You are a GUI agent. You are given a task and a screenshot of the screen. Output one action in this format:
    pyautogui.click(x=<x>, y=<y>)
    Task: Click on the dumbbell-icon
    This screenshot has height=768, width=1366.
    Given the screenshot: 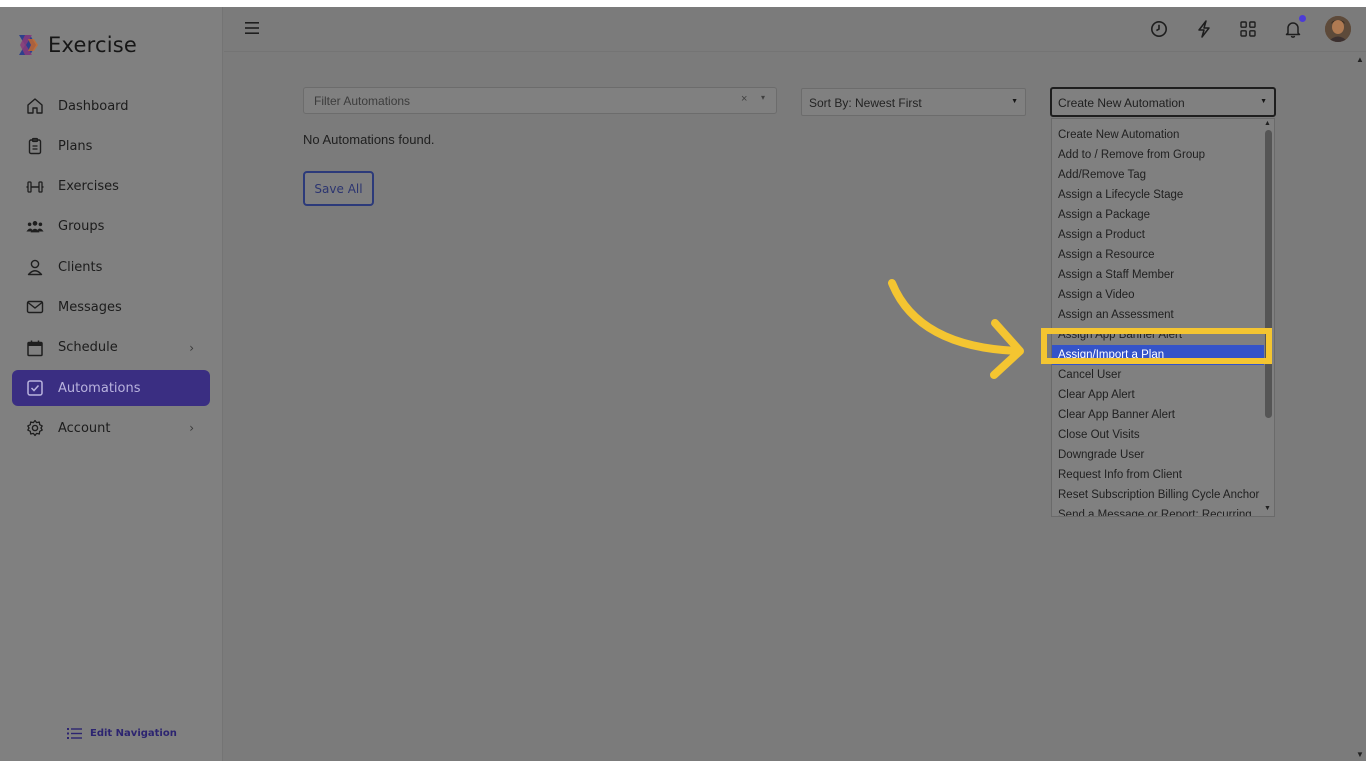 What is the action you would take?
    pyautogui.click(x=35, y=187)
    